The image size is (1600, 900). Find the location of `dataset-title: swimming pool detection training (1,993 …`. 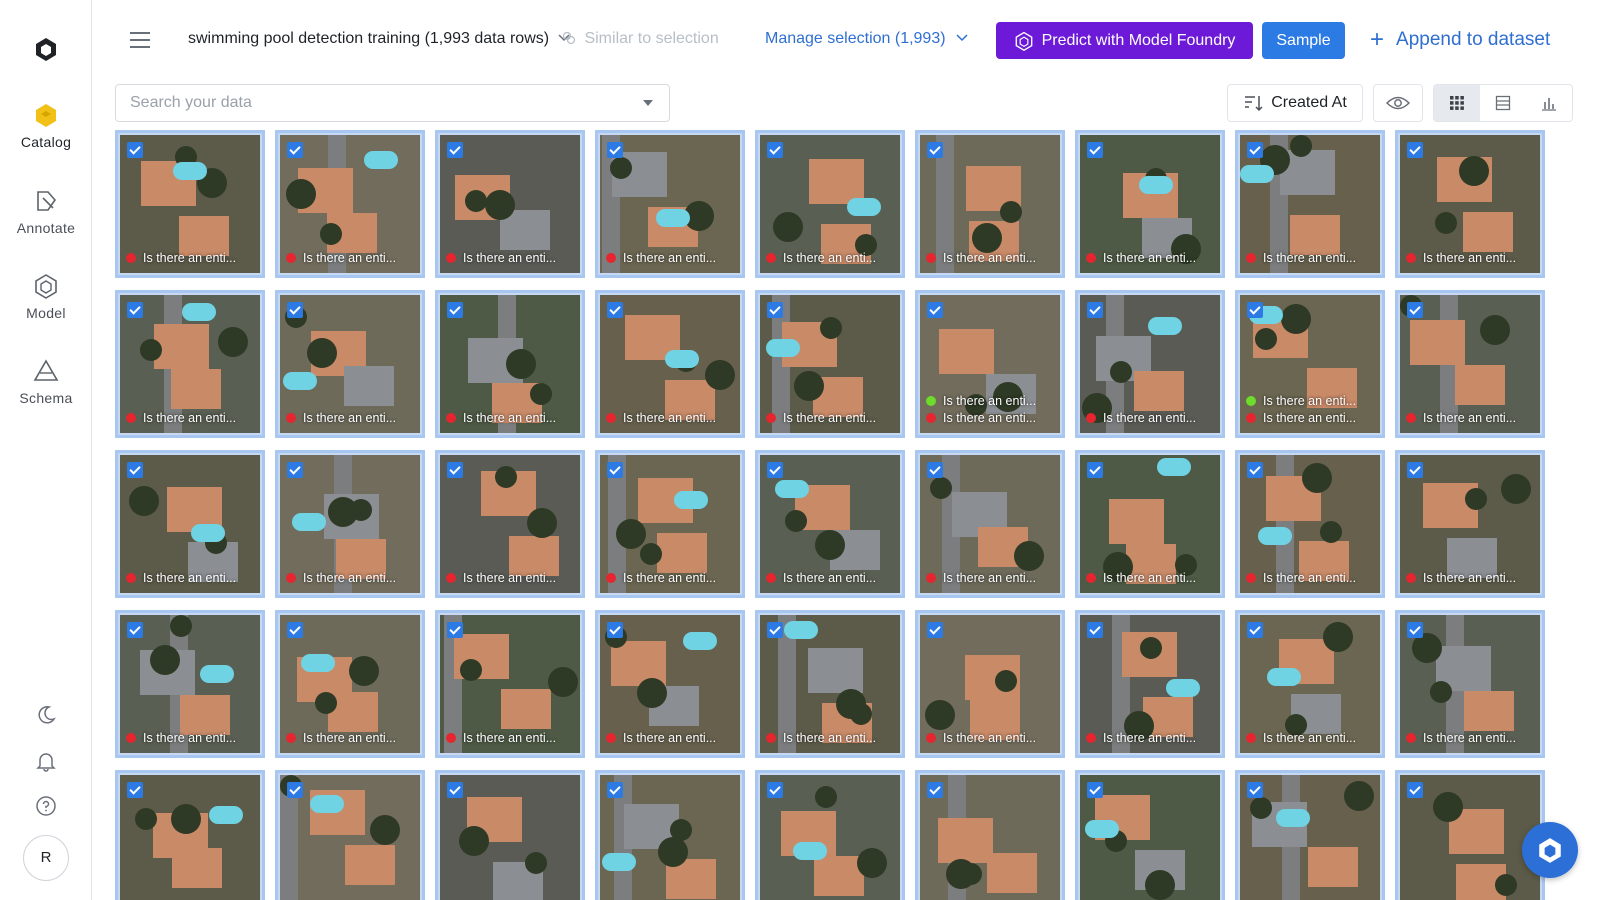

dataset-title: swimming pool detection training (1,993 … is located at coordinates (379, 39).